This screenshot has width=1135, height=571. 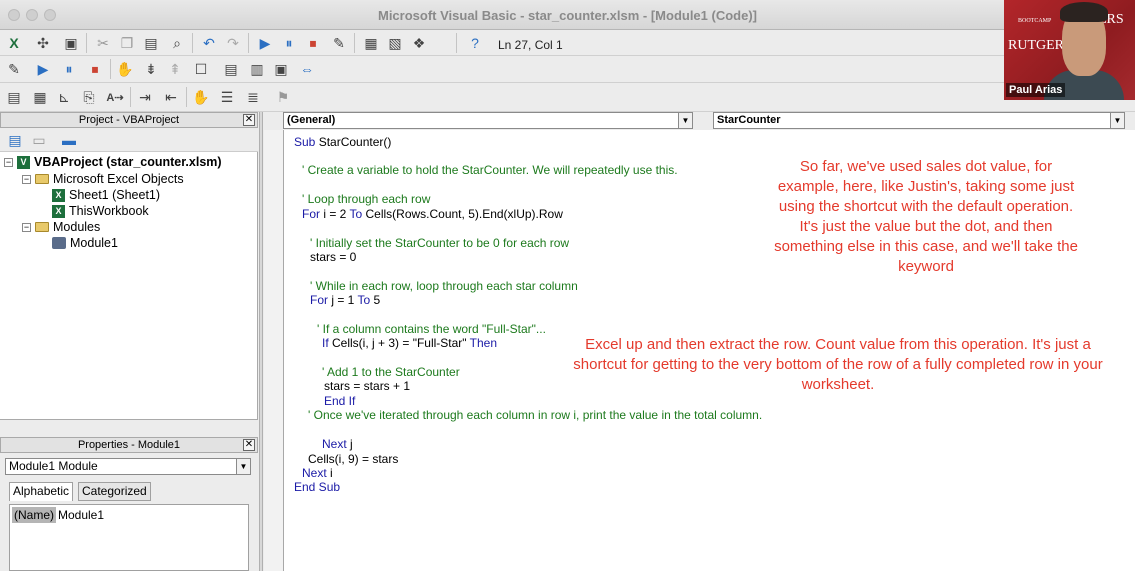 What do you see at coordinates (283, 97) in the screenshot?
I see `toggle-bookmark-icon: ⚑` at bounding box center [283, 97].